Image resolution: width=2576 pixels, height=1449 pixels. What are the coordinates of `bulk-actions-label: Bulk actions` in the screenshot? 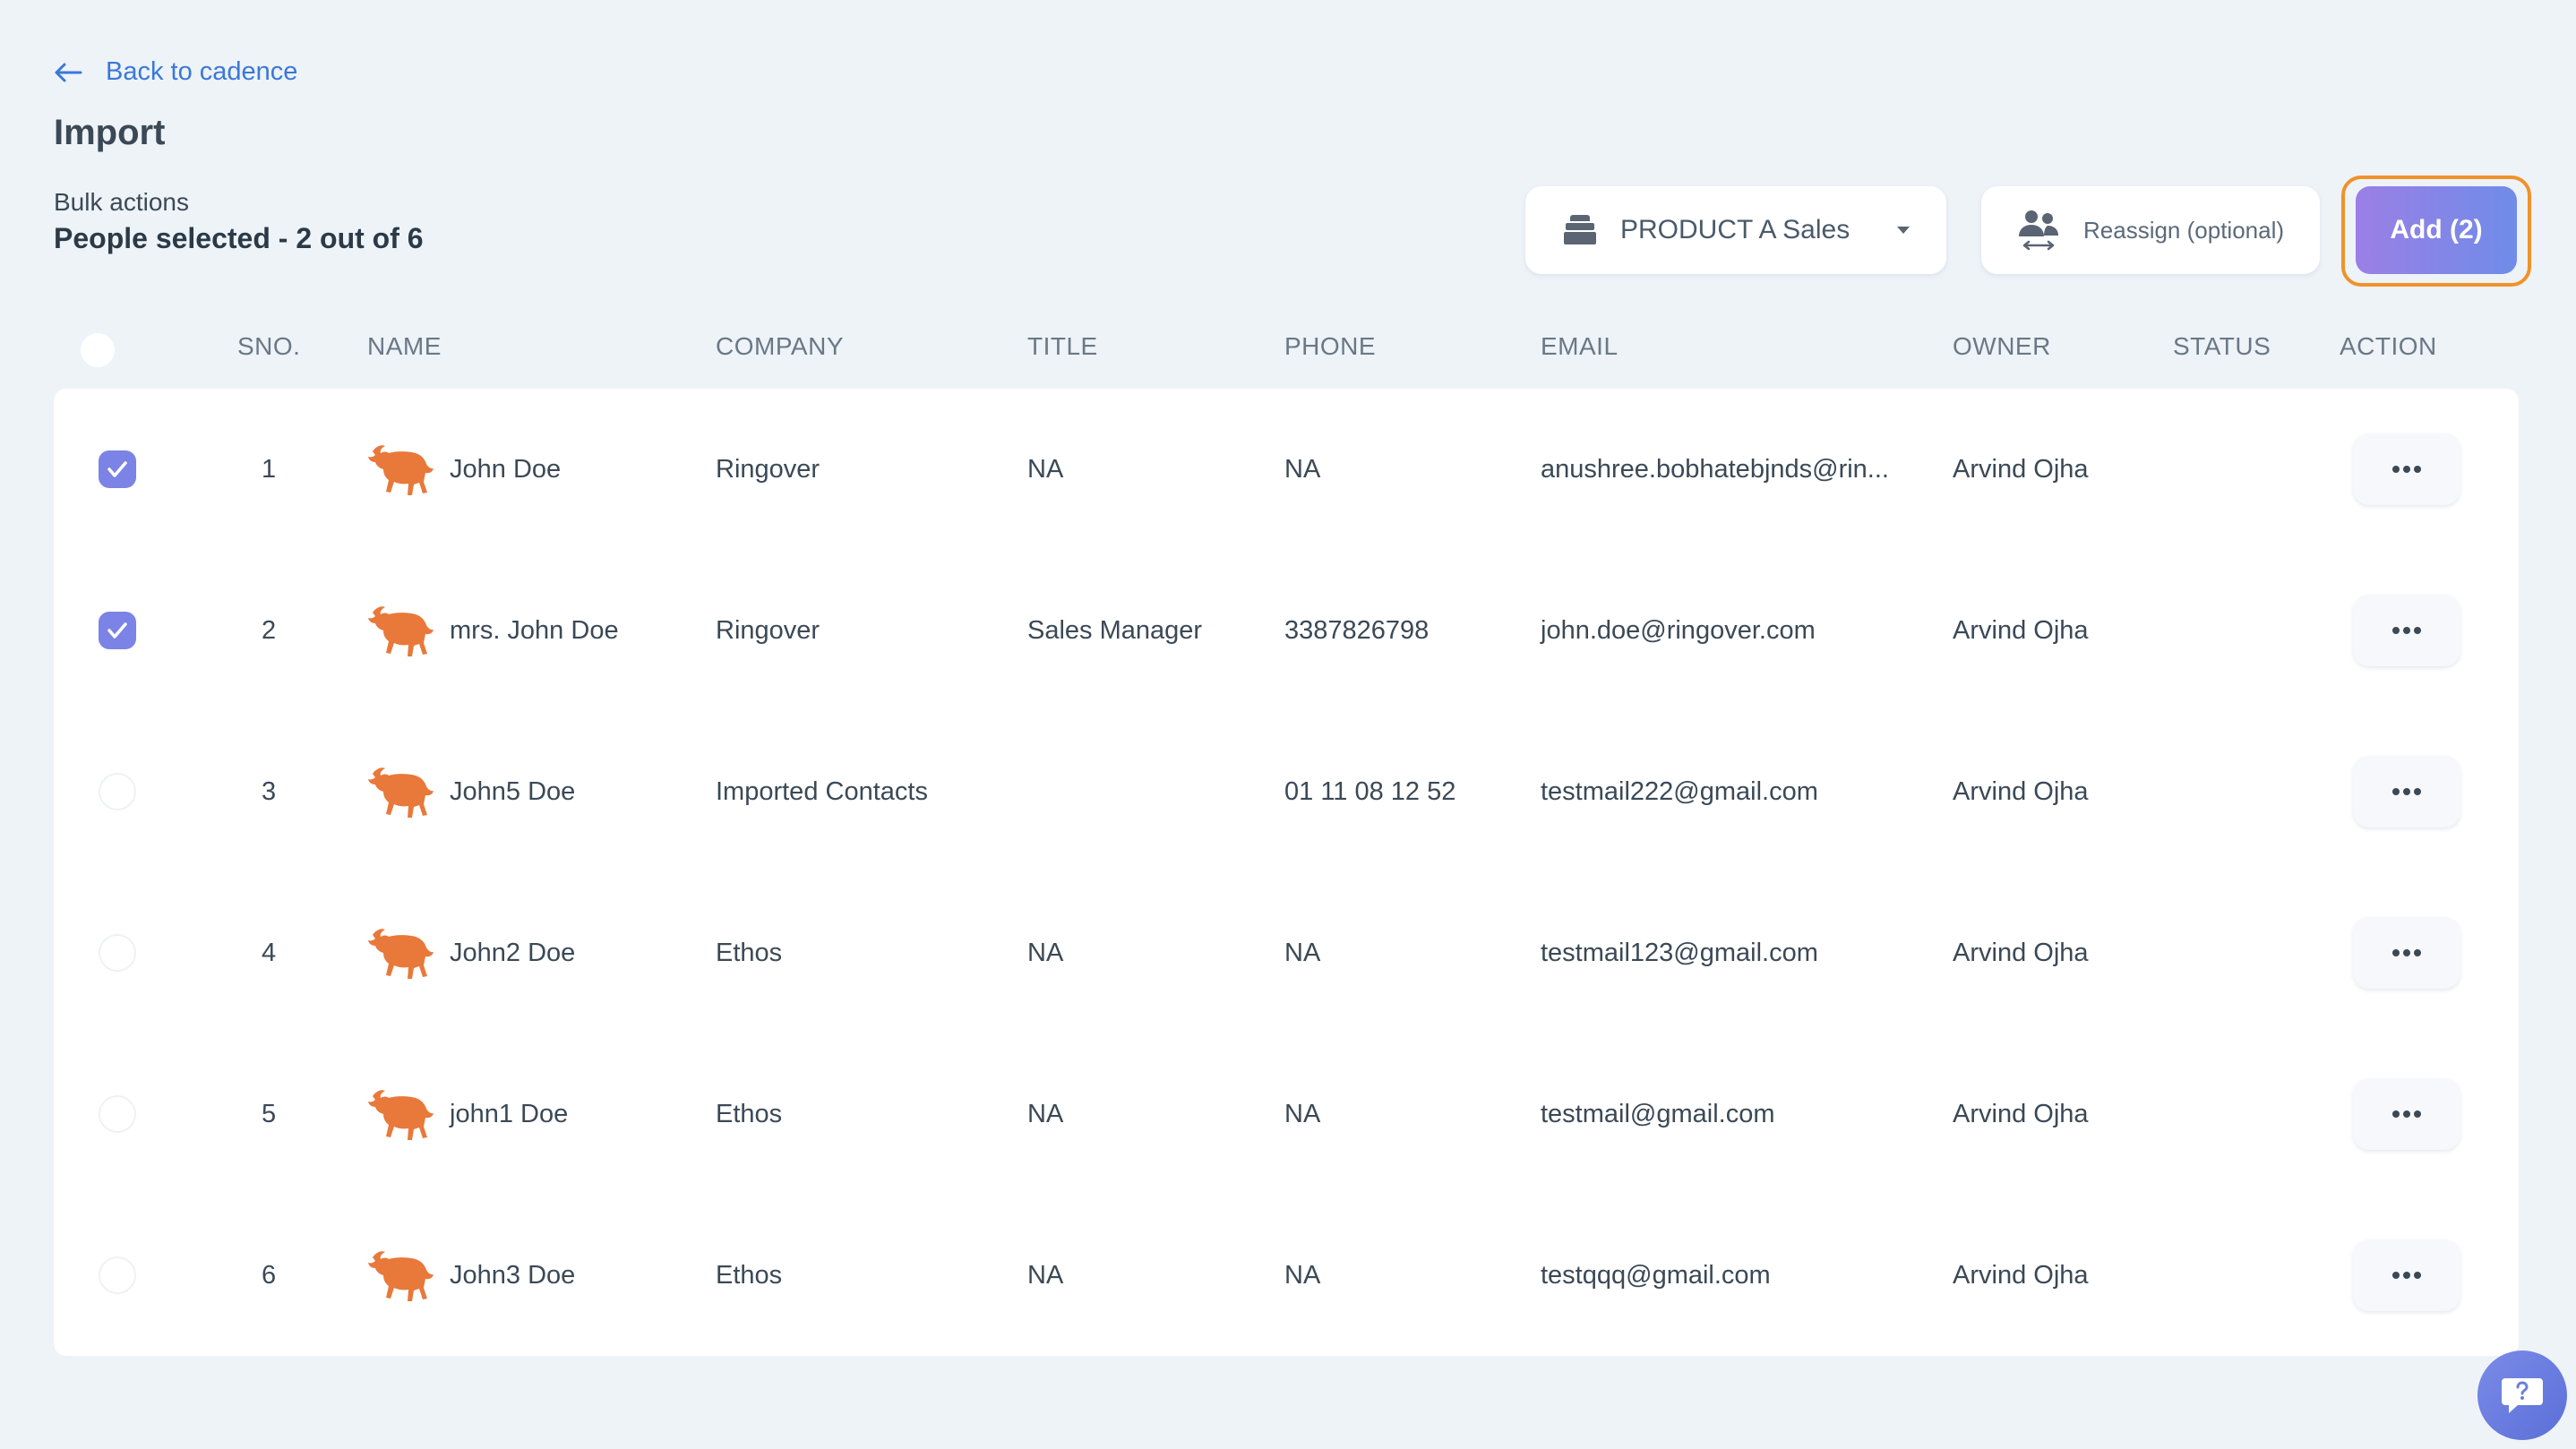 It's located at (121, 202).